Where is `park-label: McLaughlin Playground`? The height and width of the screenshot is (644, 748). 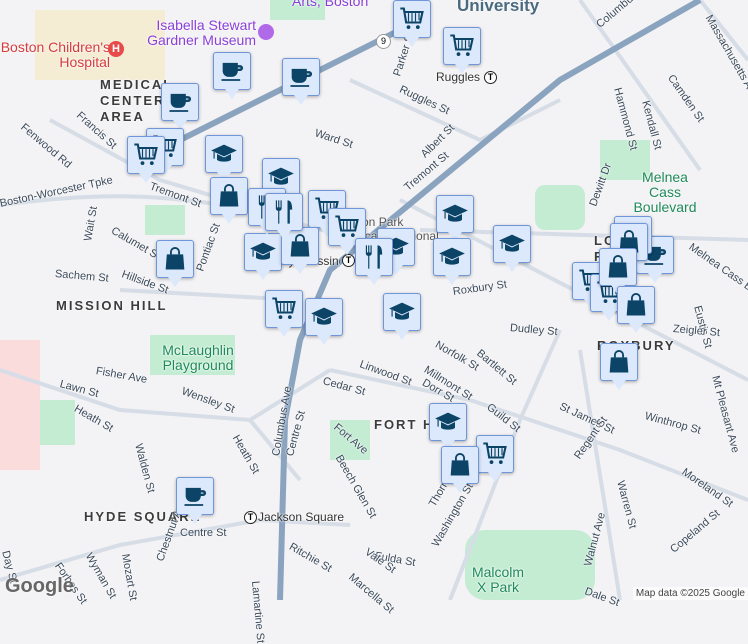
park-label: McLaughlin Playground is located at coordinates (198, 358).